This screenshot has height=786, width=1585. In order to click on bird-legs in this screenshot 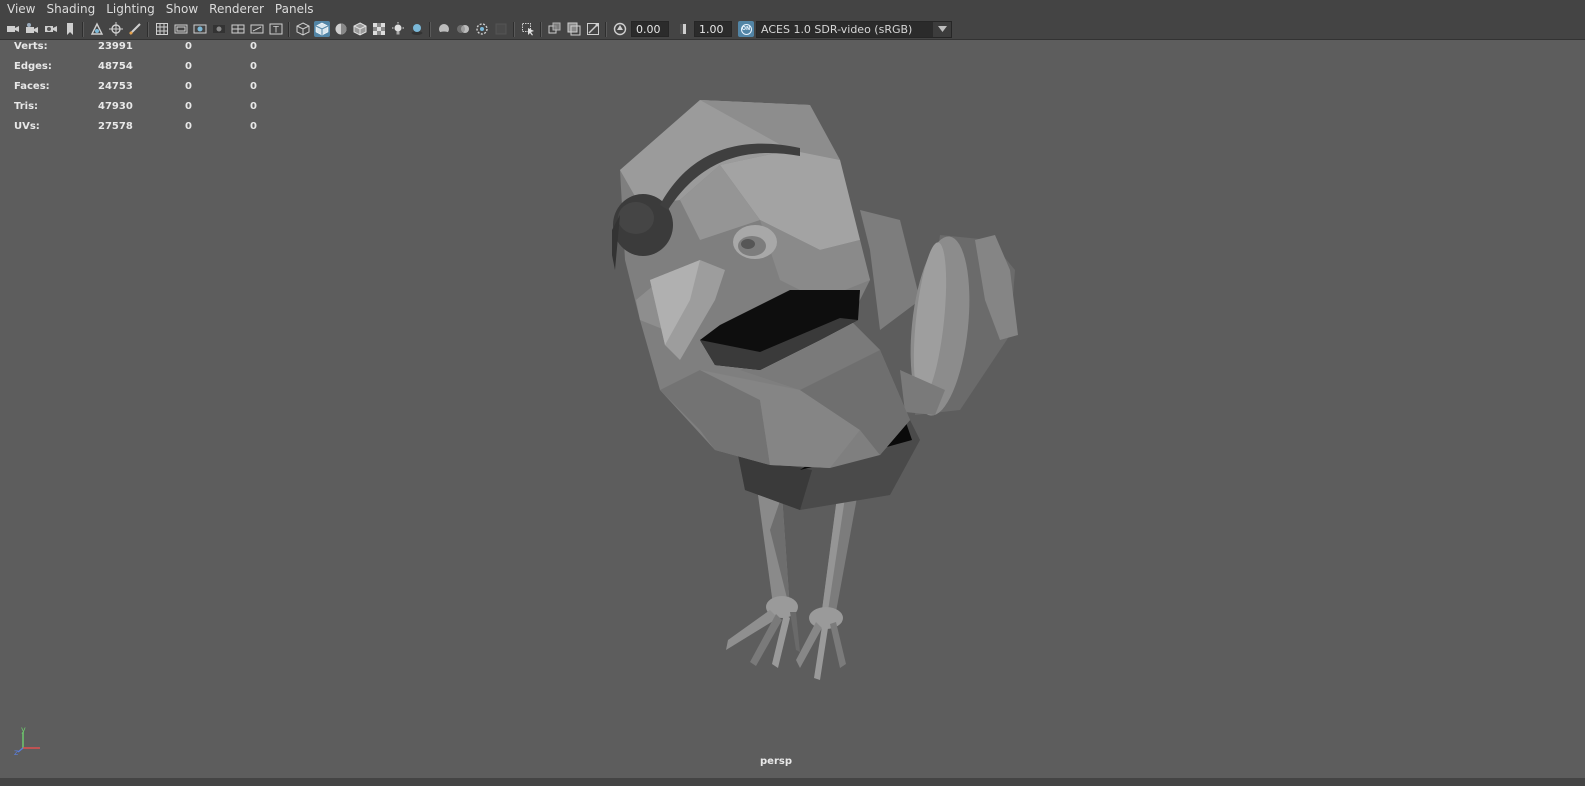, I will do `click(792, 585)`.